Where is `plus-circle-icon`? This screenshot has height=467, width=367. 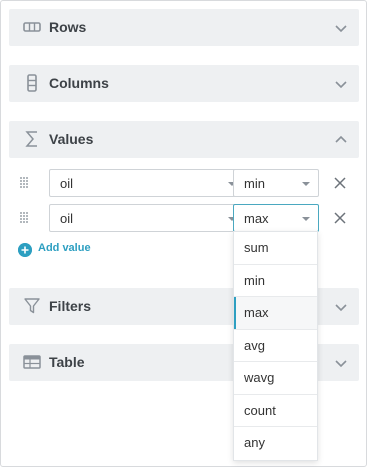 plus-circle-icon is located at coordinates (25, 250).